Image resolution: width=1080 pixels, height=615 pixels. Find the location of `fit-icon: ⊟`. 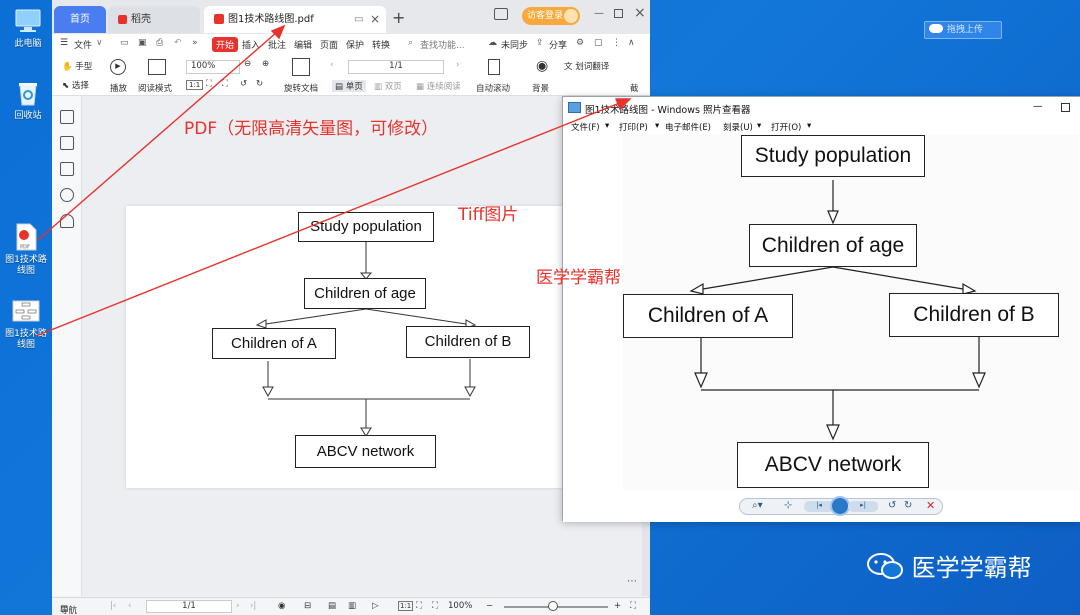

fit-icon: ⊟ is located at coordinates (307, 606).